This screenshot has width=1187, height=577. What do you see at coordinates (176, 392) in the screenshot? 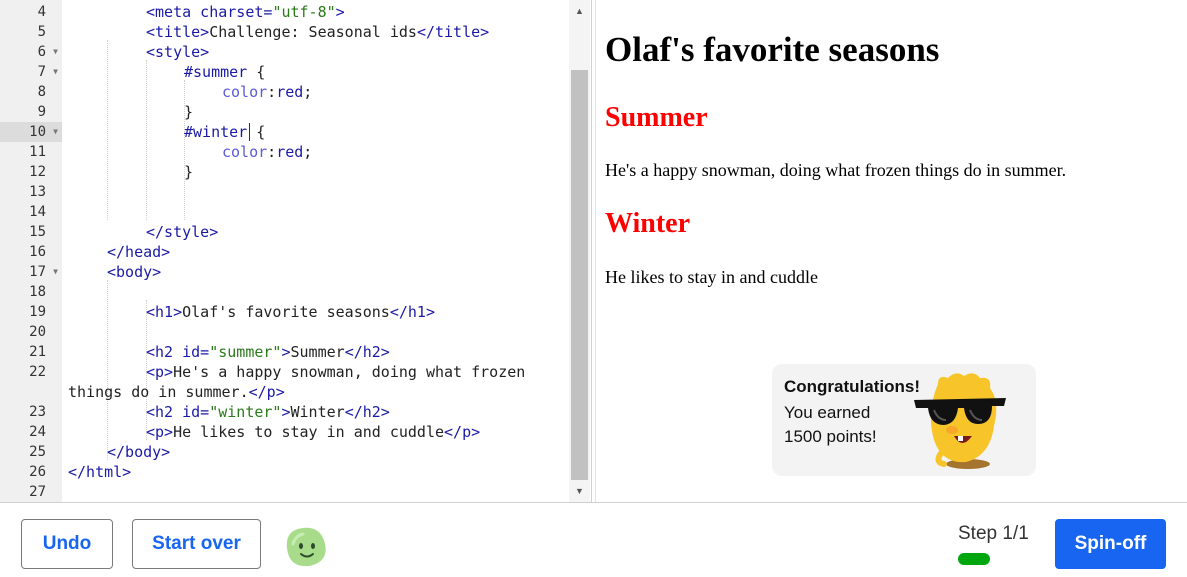
I see `code-line: things do in summer.</p>` at bounding box center [176, 392].